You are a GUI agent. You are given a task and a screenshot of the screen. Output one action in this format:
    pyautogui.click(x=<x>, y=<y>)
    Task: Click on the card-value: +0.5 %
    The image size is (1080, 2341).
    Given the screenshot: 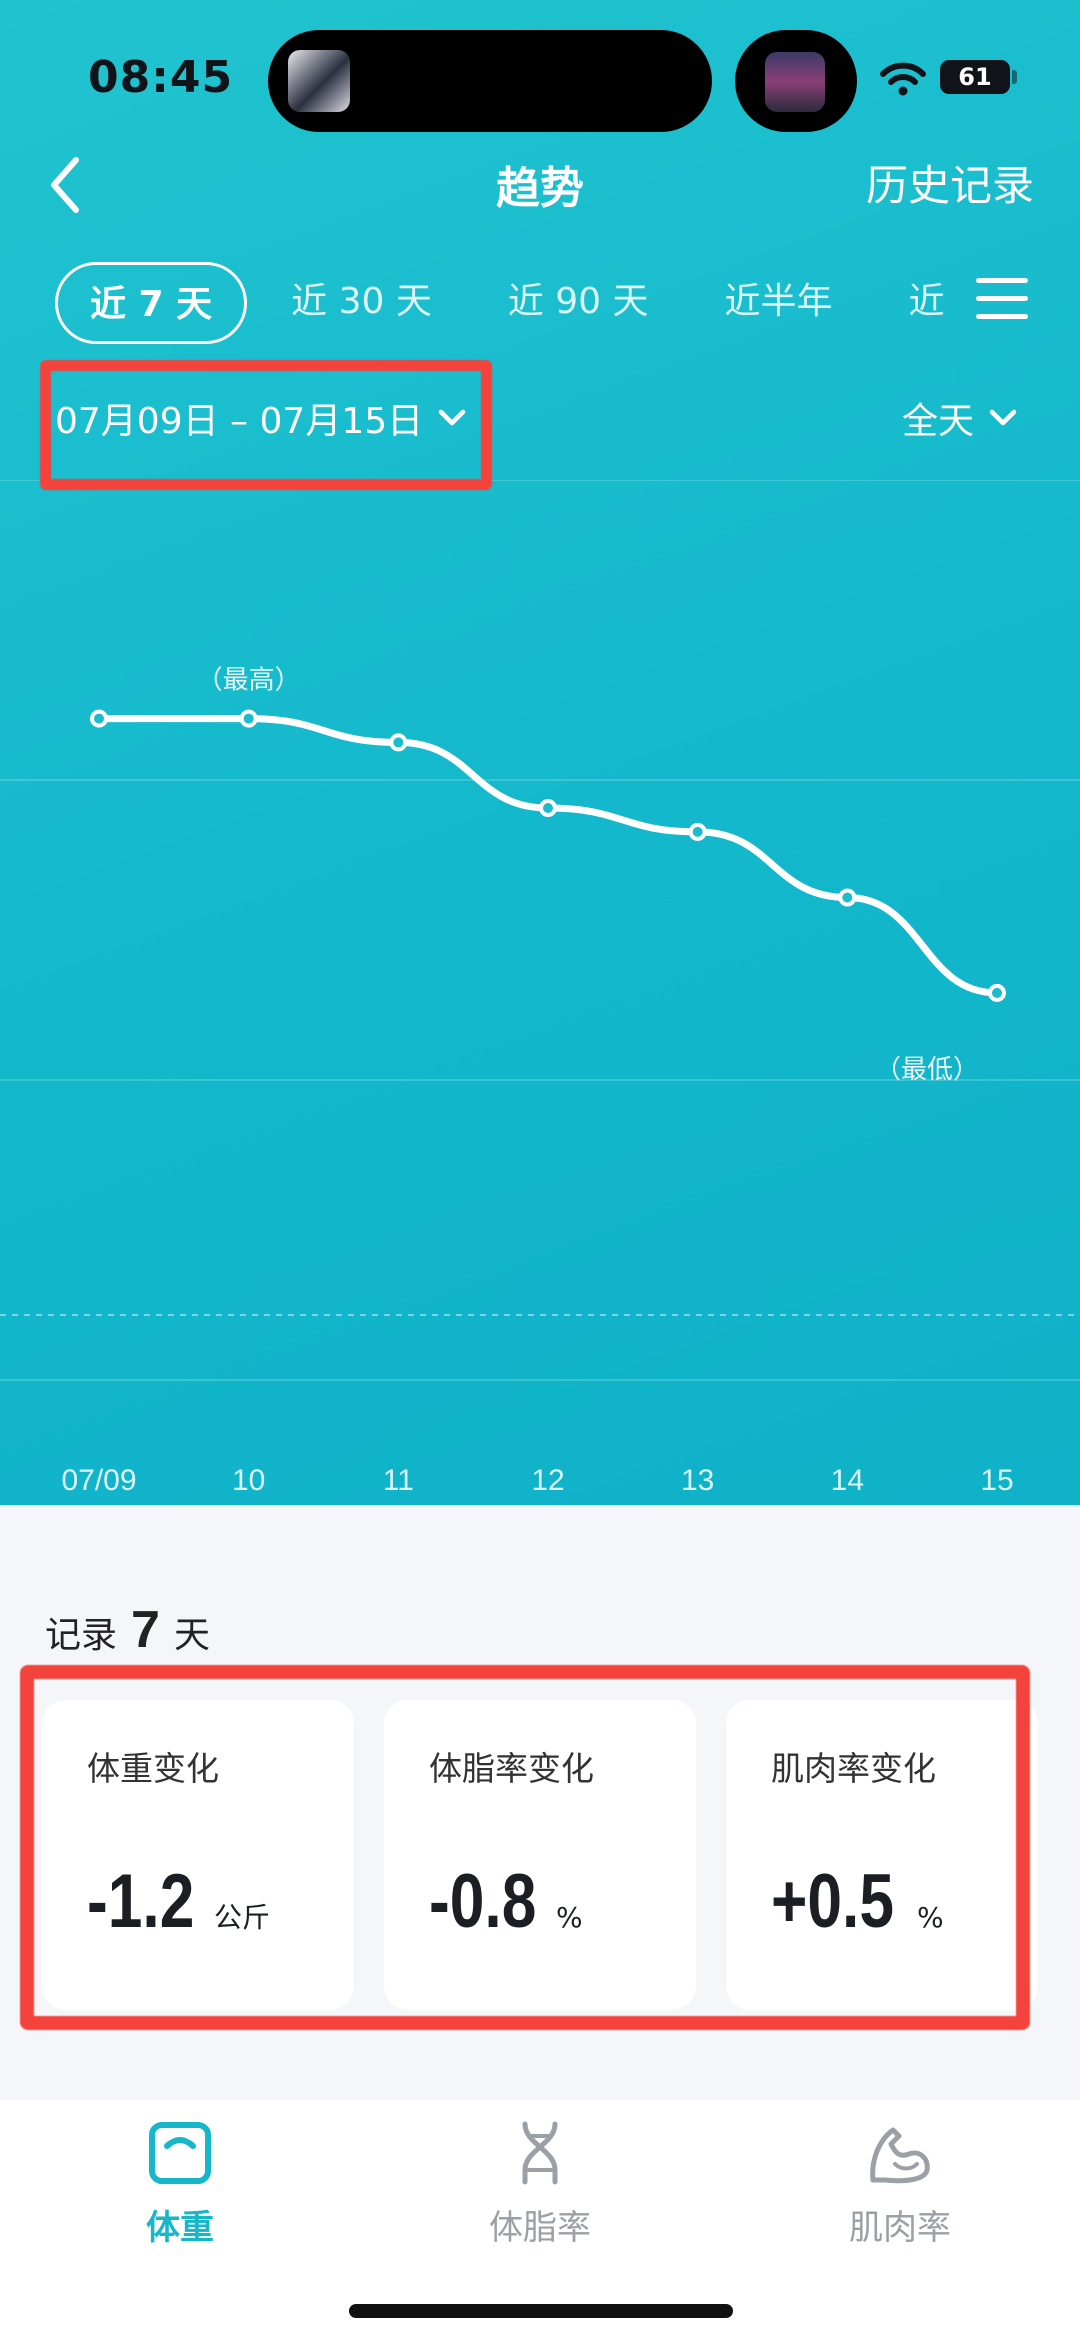 What is the action you would take?
    pyautogui.click(x=857, y=1901)
    